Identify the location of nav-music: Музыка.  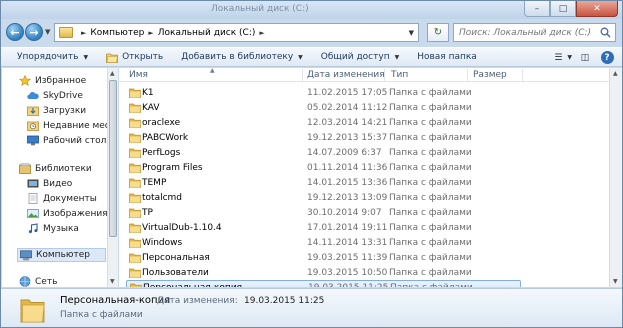
(53, 228).